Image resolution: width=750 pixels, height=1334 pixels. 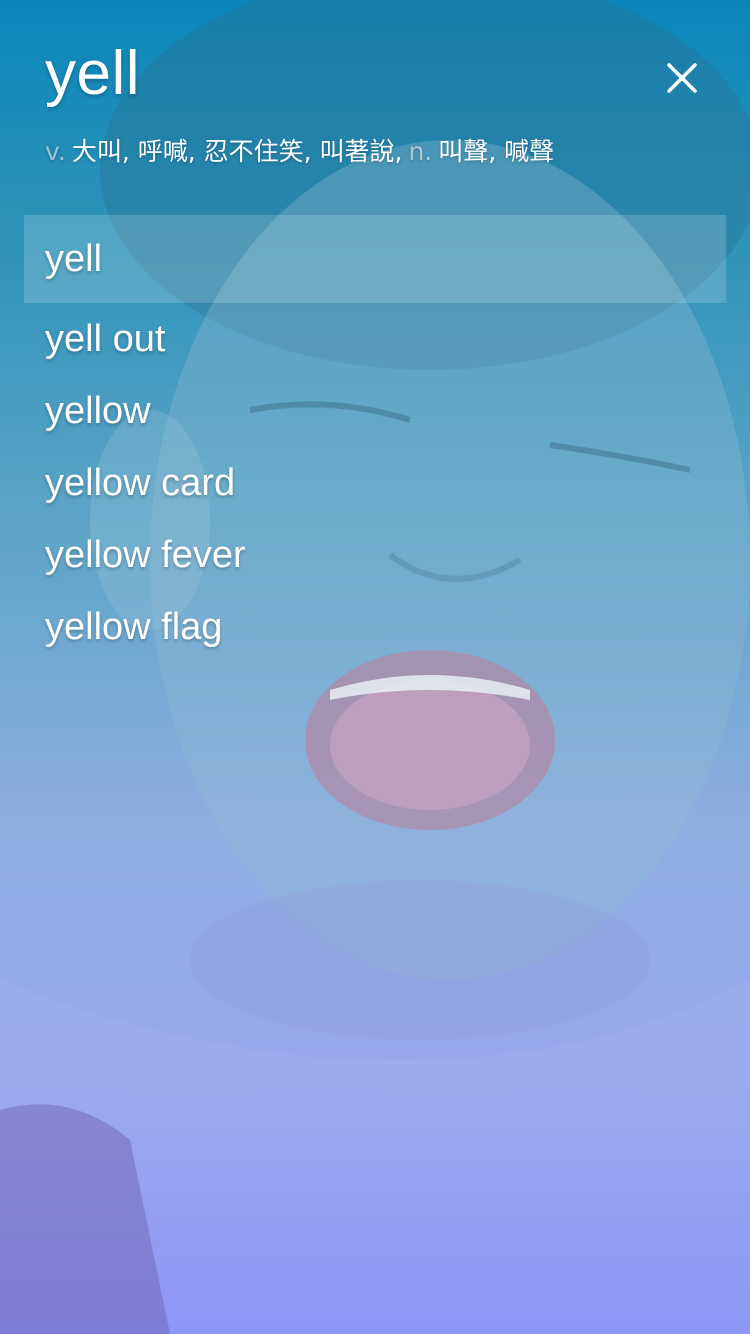 I want to click on search-term: yell, so click(x=93, y=73).